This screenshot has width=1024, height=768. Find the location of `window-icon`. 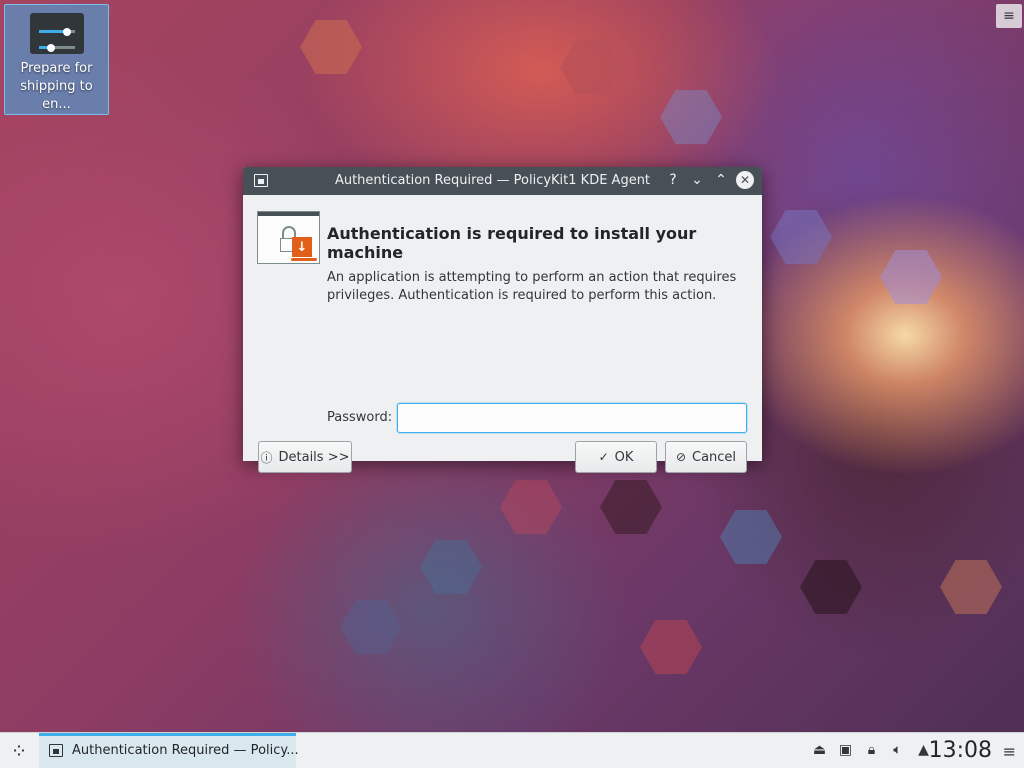

window-icon is located at coordinates (56, 750).